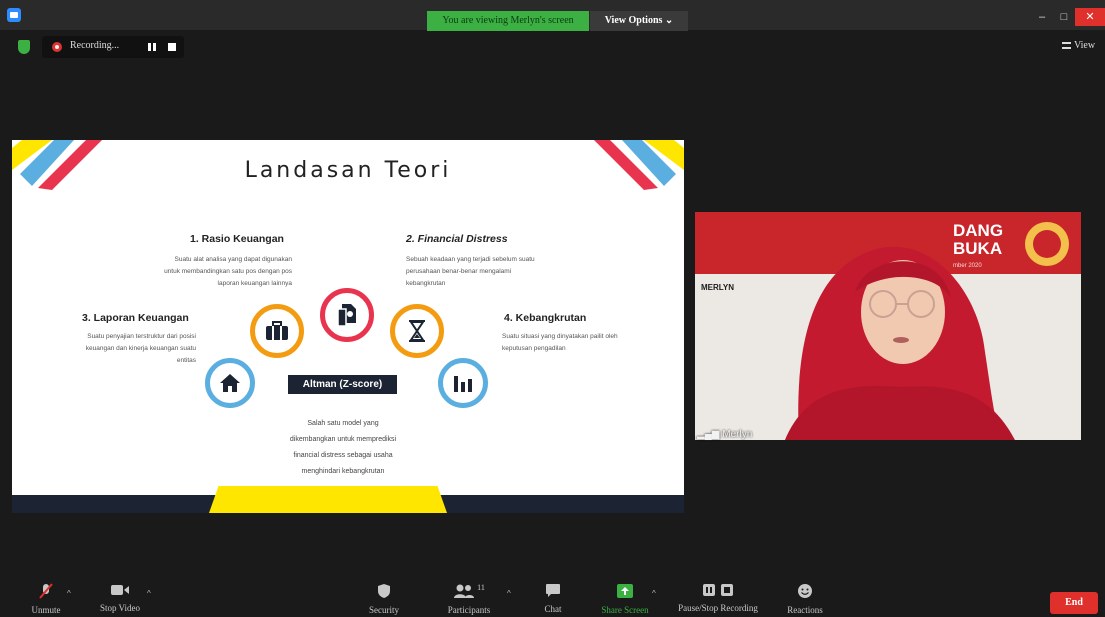 This screenshot has height=617, width=1105. I want to click on description-line: dikembangkan untuk memprediksi, so click(343, 439).